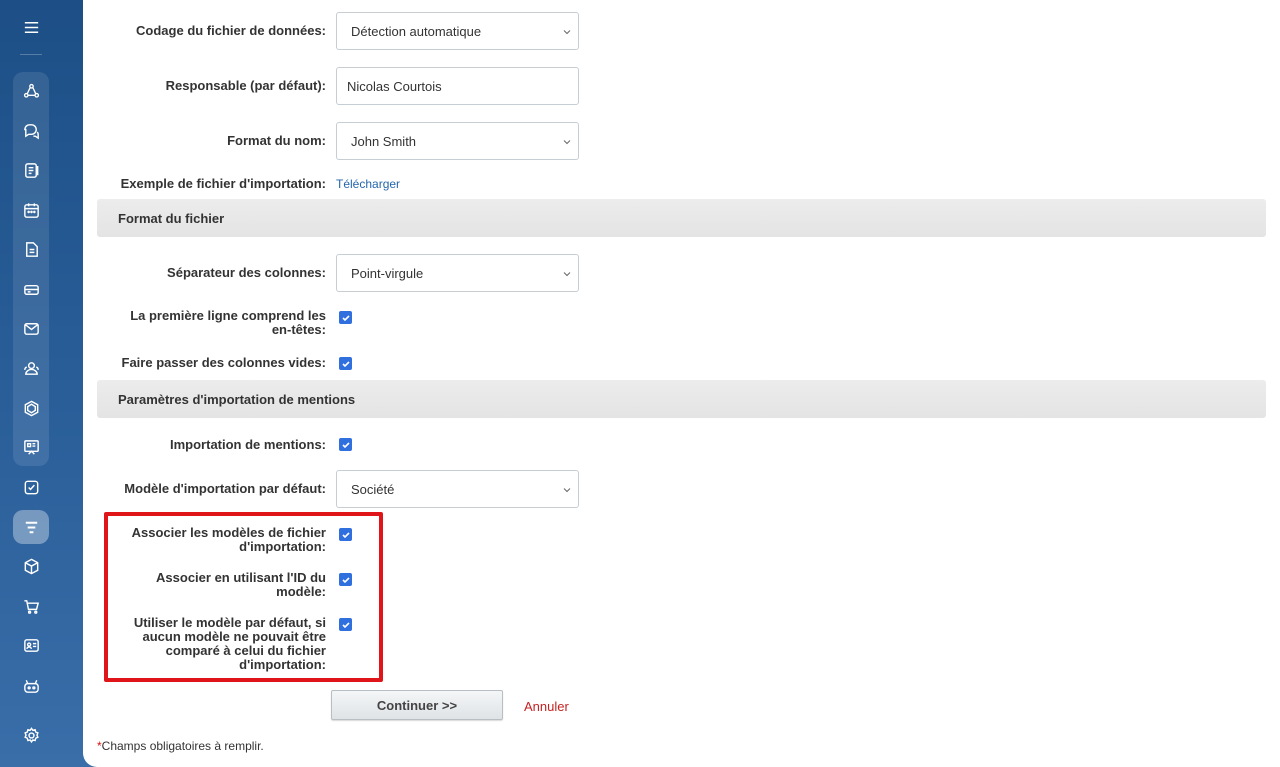  I want to click on skip-empty-checkbox, so click(345, 363).